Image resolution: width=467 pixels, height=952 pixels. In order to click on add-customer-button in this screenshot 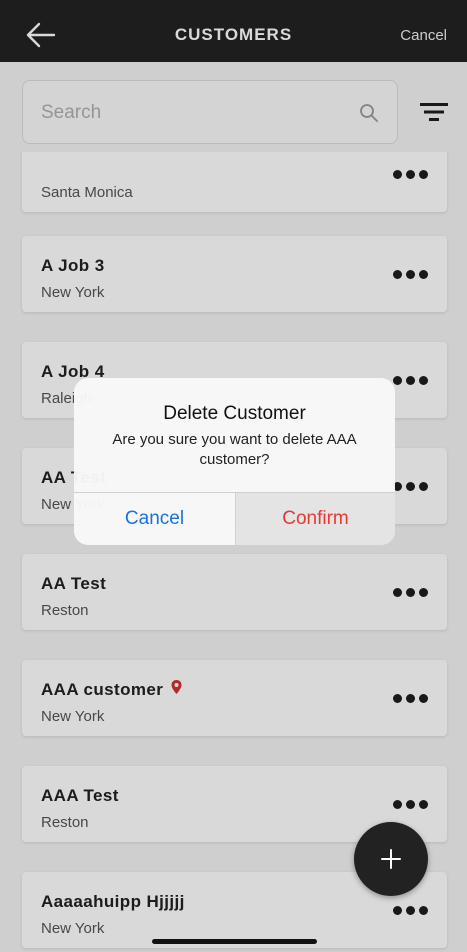, I will do `click(391, 859)`.